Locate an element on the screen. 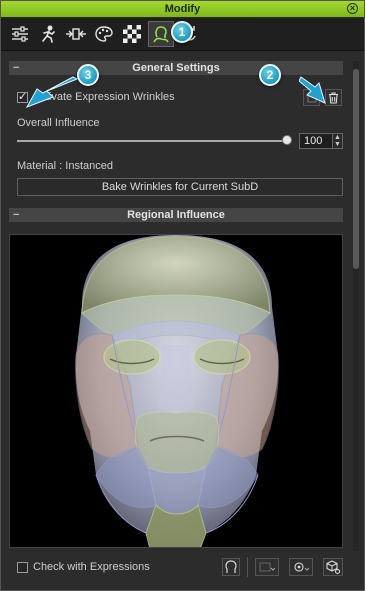 Image resolution: width=365 pixels, height=591 pixels. callout-badge-1: 1 is located at coordinates (182, 32).